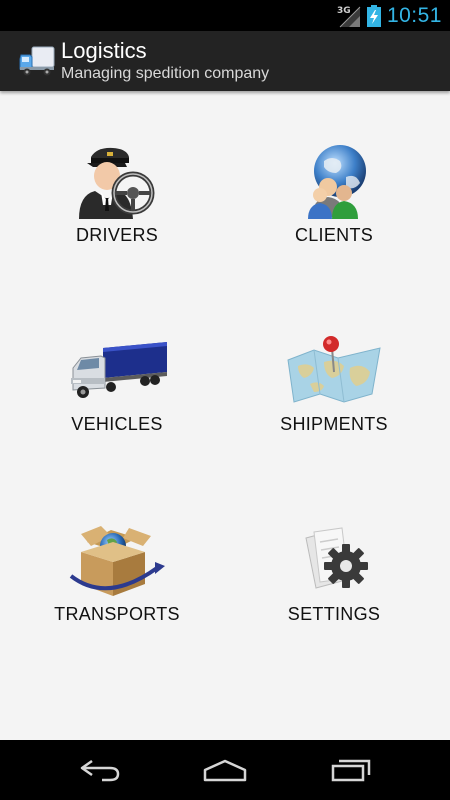  Describe the element at coordinates (343, 10) in the screenshot. I see `network-type-label: 3G` at that location.